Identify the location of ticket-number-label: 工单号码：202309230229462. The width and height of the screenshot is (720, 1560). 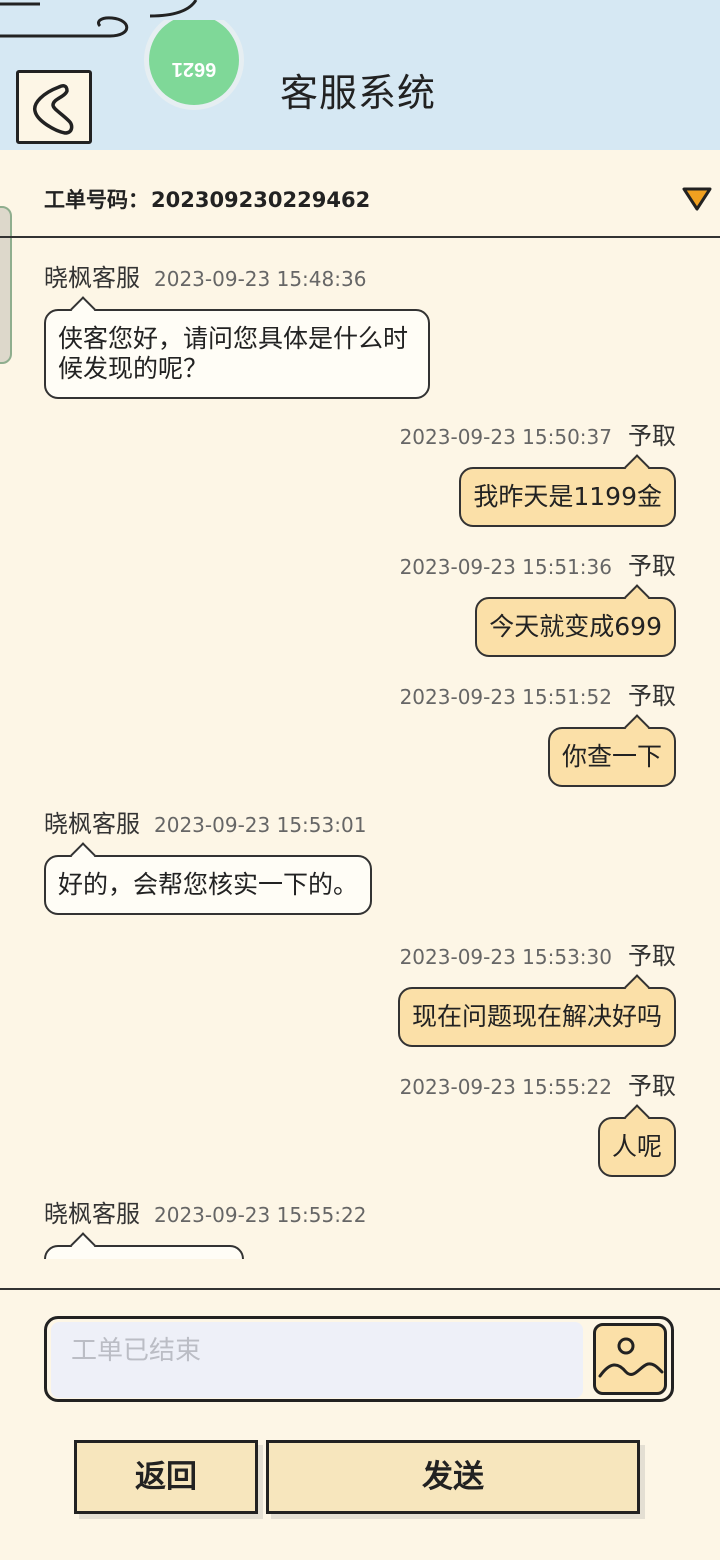
(207, 199).